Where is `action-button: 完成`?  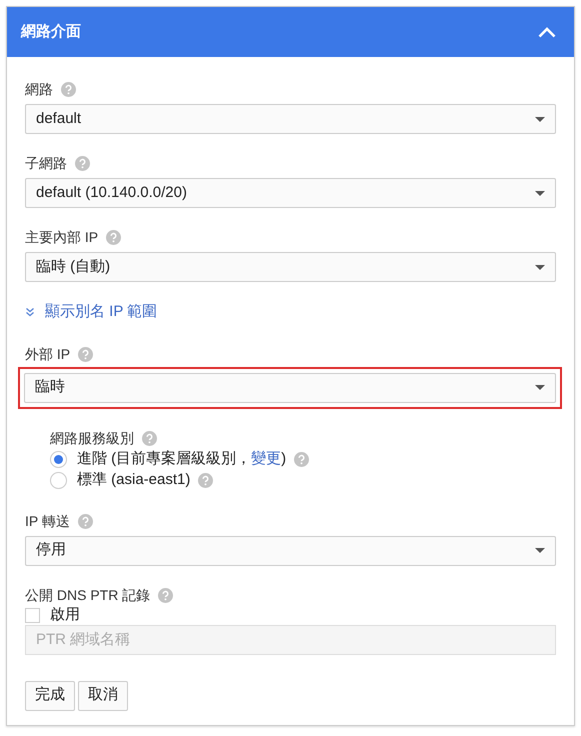
action-button: 完成 is located at coordinates (50, 695).